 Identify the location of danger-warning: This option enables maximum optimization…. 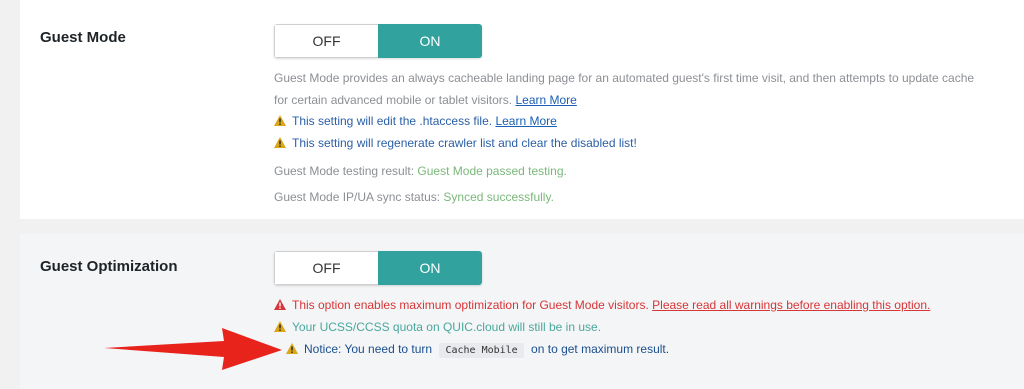
(602, 305).